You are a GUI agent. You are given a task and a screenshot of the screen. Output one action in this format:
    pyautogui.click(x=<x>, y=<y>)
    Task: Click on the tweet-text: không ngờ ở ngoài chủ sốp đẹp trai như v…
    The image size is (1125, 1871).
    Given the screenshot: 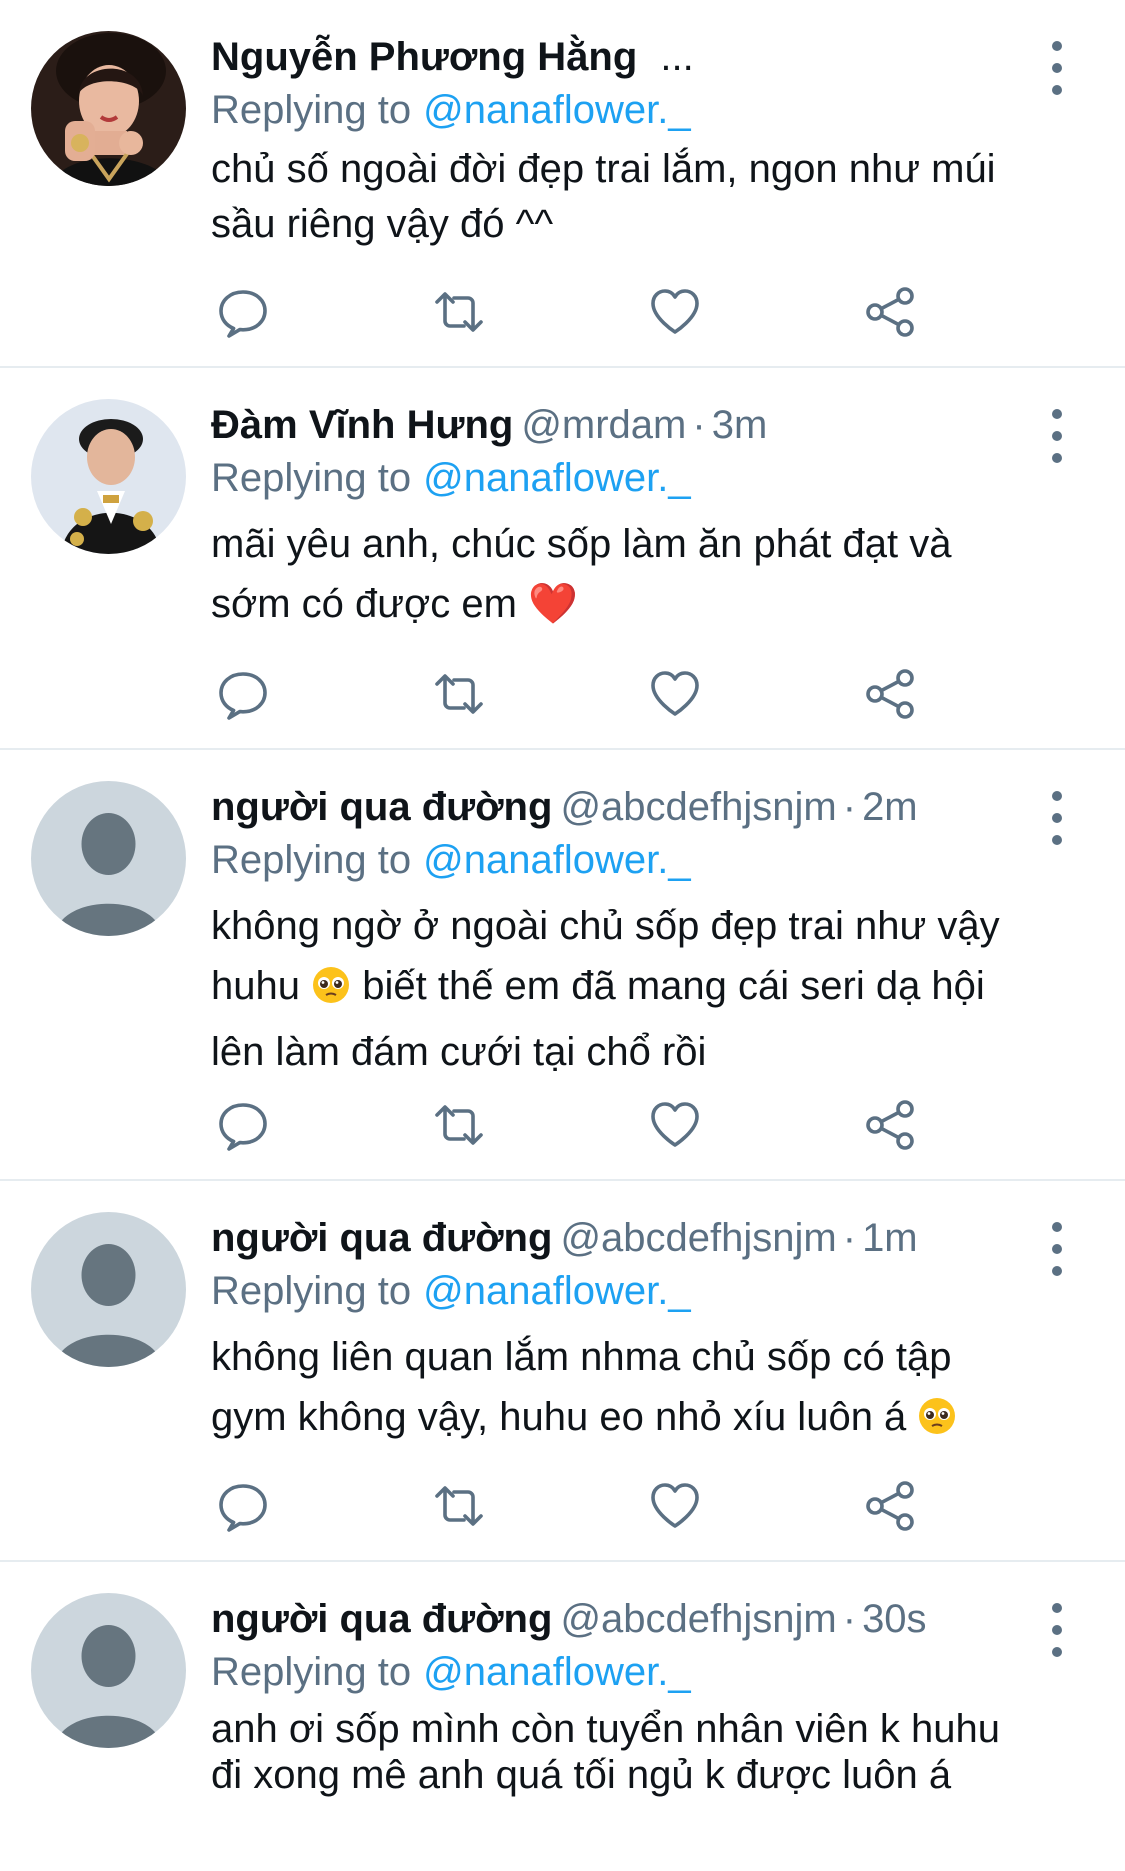 What is the action you would take?
    pyautogui.click(x=624, y=989)
    